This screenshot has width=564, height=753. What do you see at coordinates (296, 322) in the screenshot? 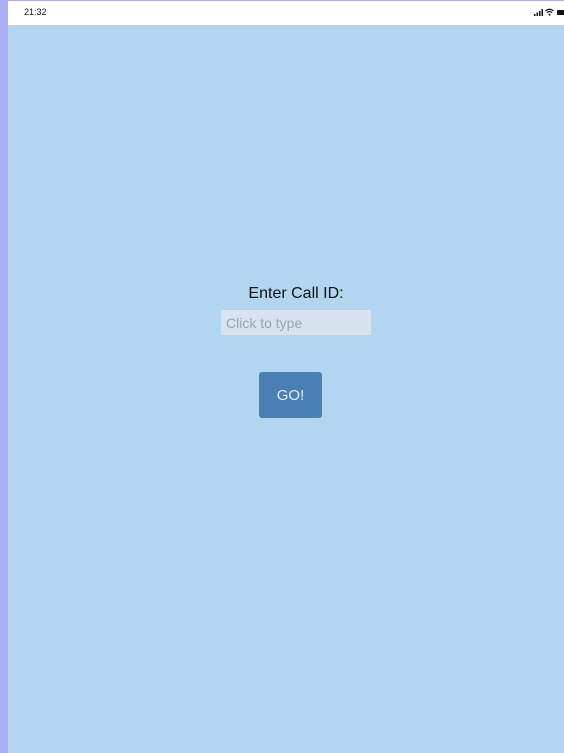
I see `call-id-input` at bounding box center [296, 322].